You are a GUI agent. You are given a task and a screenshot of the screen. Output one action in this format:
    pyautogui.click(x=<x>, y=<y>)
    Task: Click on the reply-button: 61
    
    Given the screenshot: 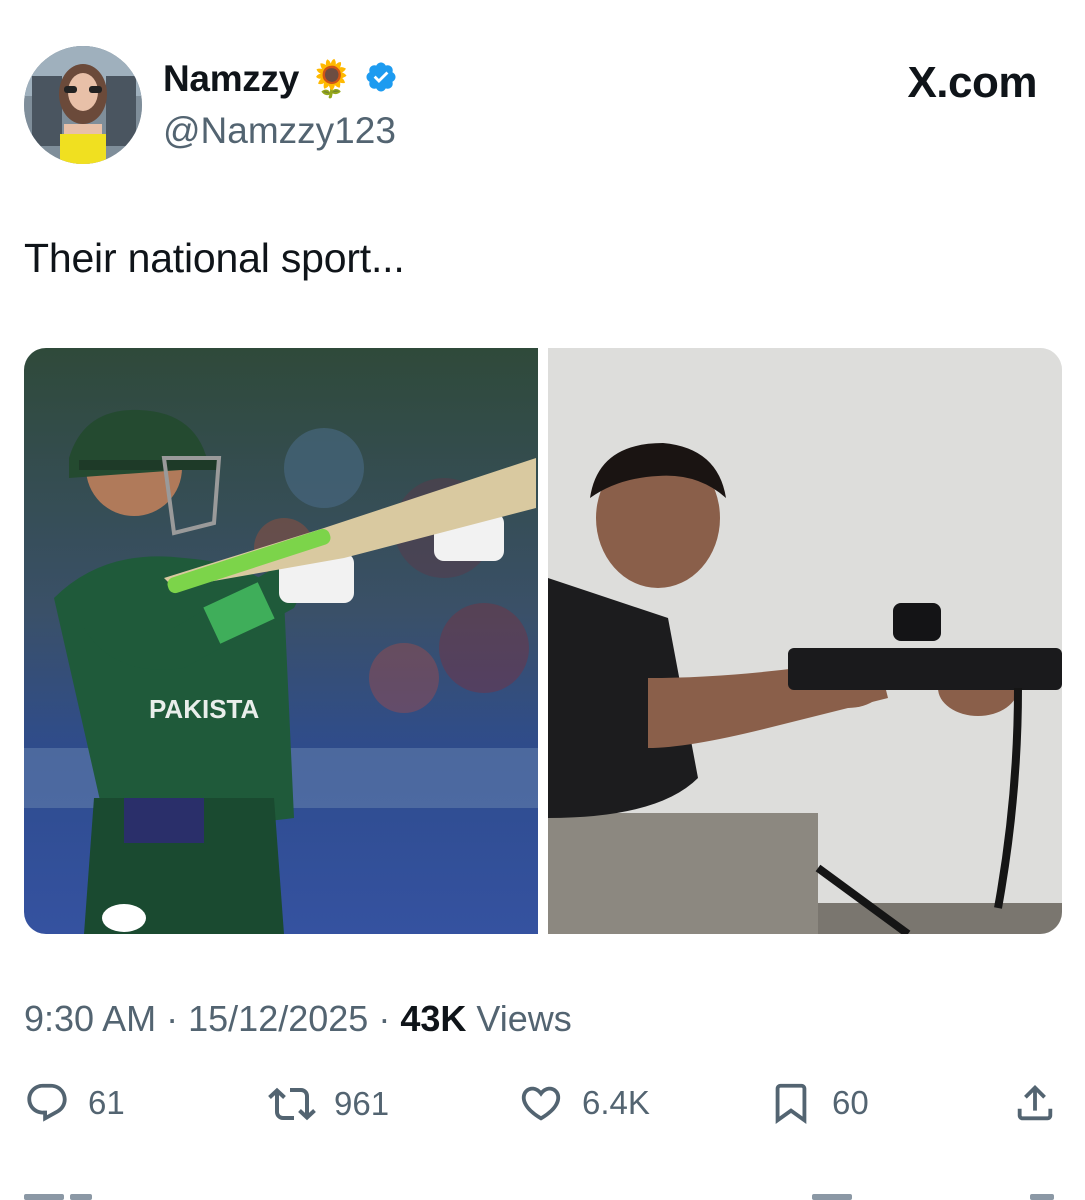 What is the action you would take?
    pyautogui.click(x=74, y=1103)
    